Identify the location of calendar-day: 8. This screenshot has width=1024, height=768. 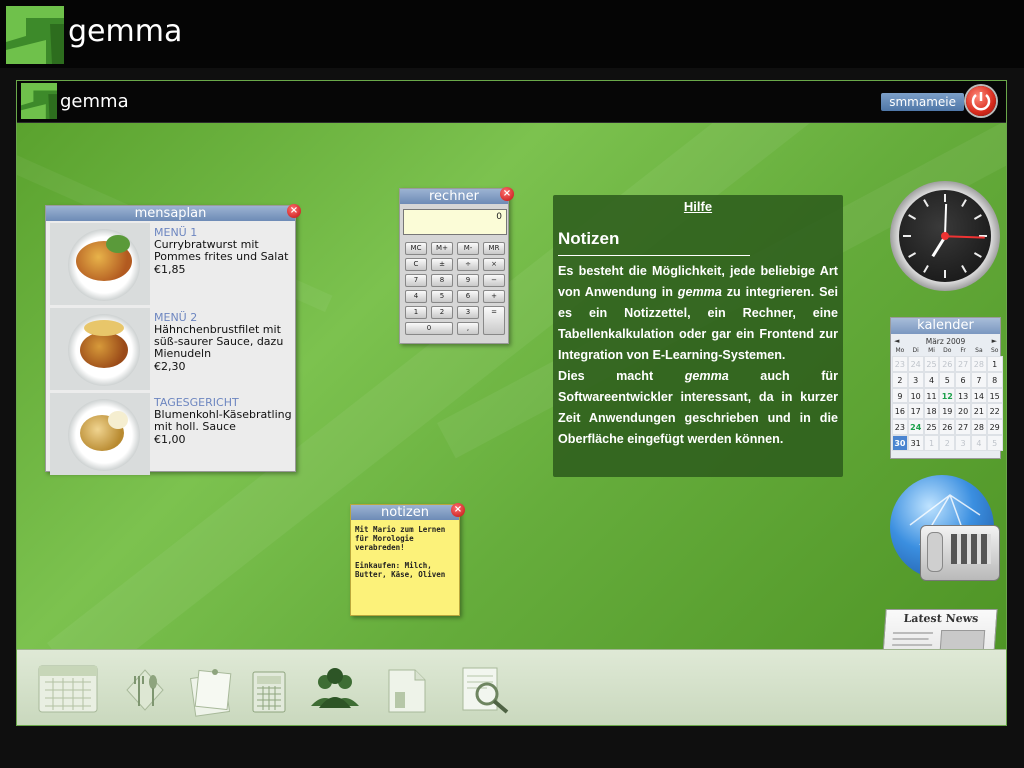
(994, 379).